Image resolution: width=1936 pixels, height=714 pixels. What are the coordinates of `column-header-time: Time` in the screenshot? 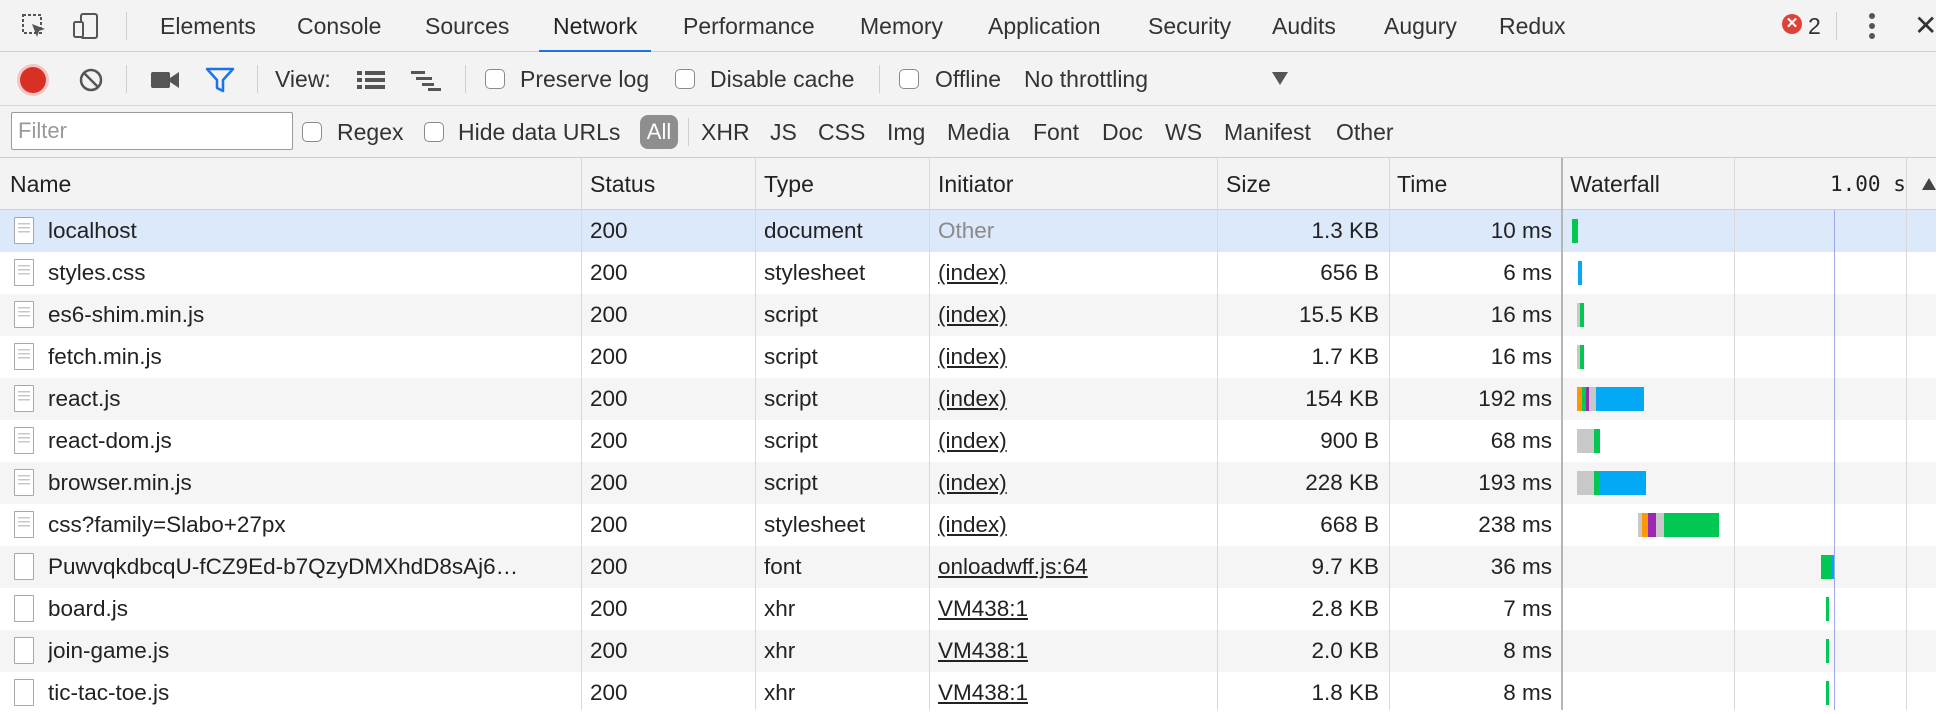 It's located at (1422, 184).